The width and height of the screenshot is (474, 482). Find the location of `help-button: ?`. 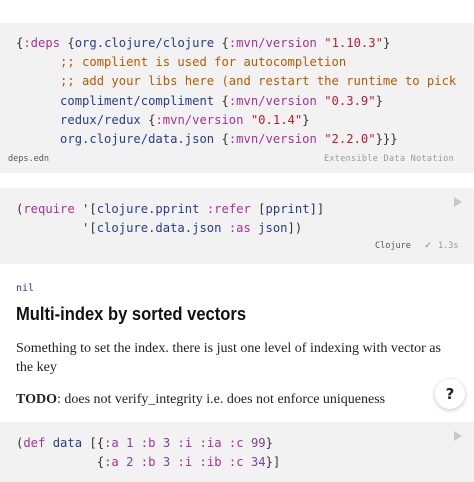

help-button: ? is located at coordinates (450, 394).